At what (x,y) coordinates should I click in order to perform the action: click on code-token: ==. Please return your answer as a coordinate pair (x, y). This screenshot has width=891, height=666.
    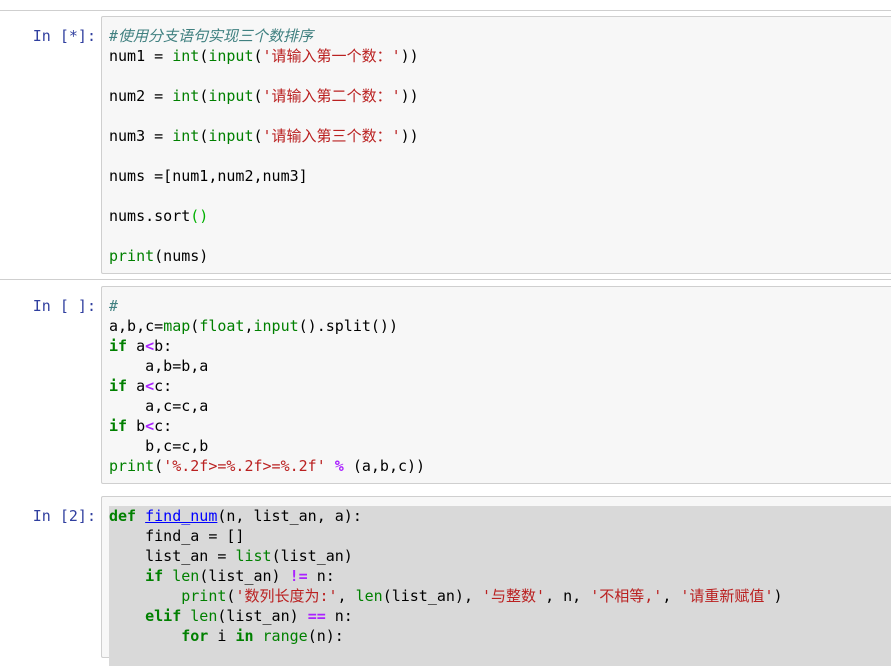
    Looking at the image, I should click on (316, 616).